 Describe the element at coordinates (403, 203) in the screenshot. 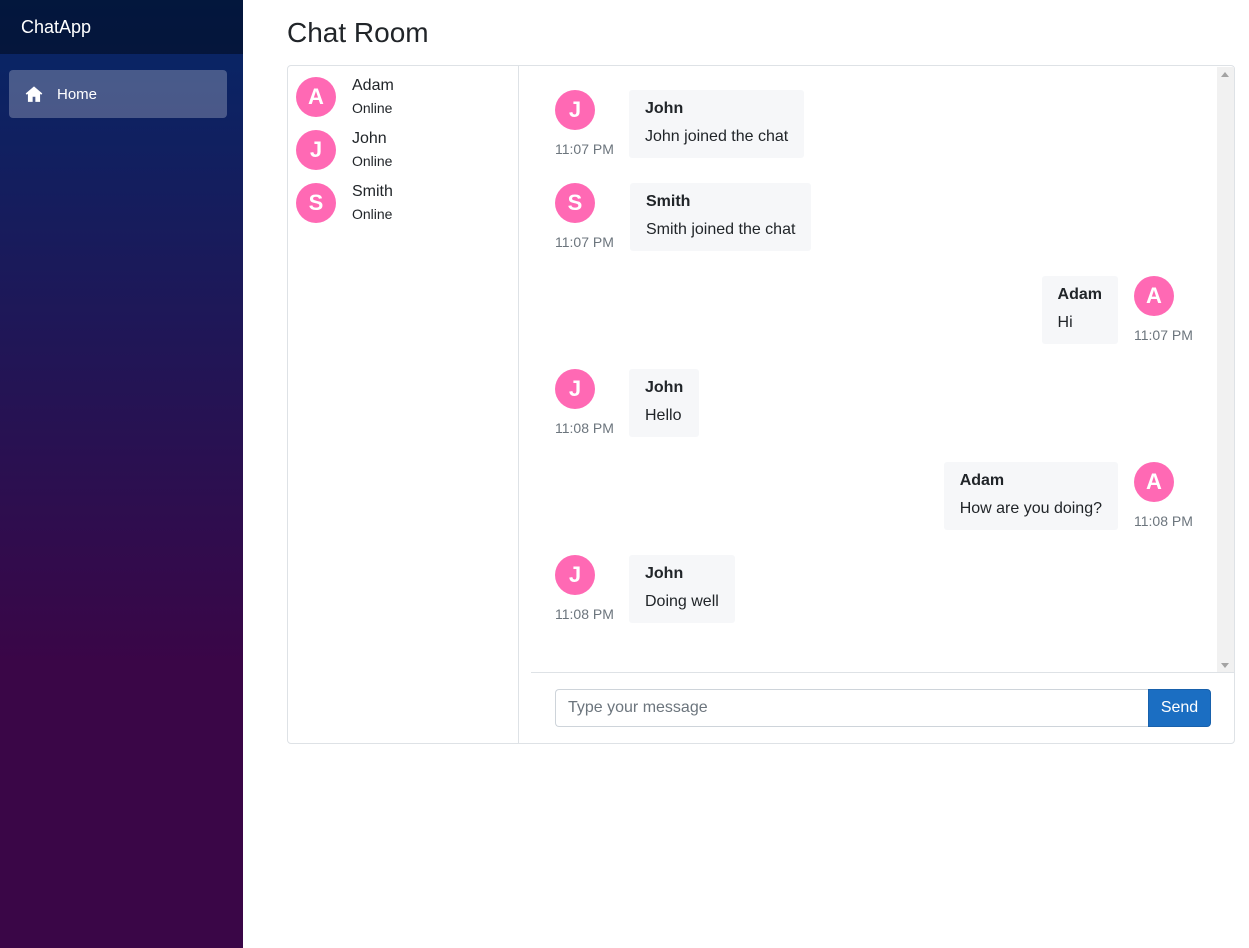

I see `user-item: S Smith Online` at that location.